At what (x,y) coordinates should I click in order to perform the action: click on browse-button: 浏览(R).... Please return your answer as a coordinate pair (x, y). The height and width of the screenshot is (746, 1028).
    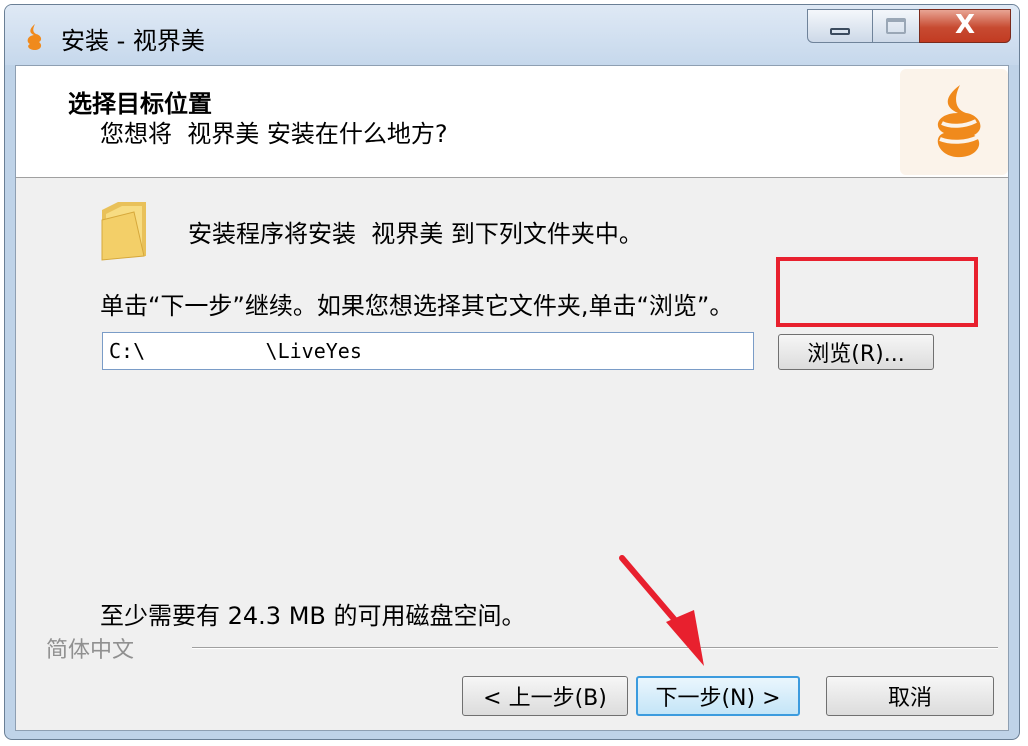
    Looking at the image, I should click on (856, 352).